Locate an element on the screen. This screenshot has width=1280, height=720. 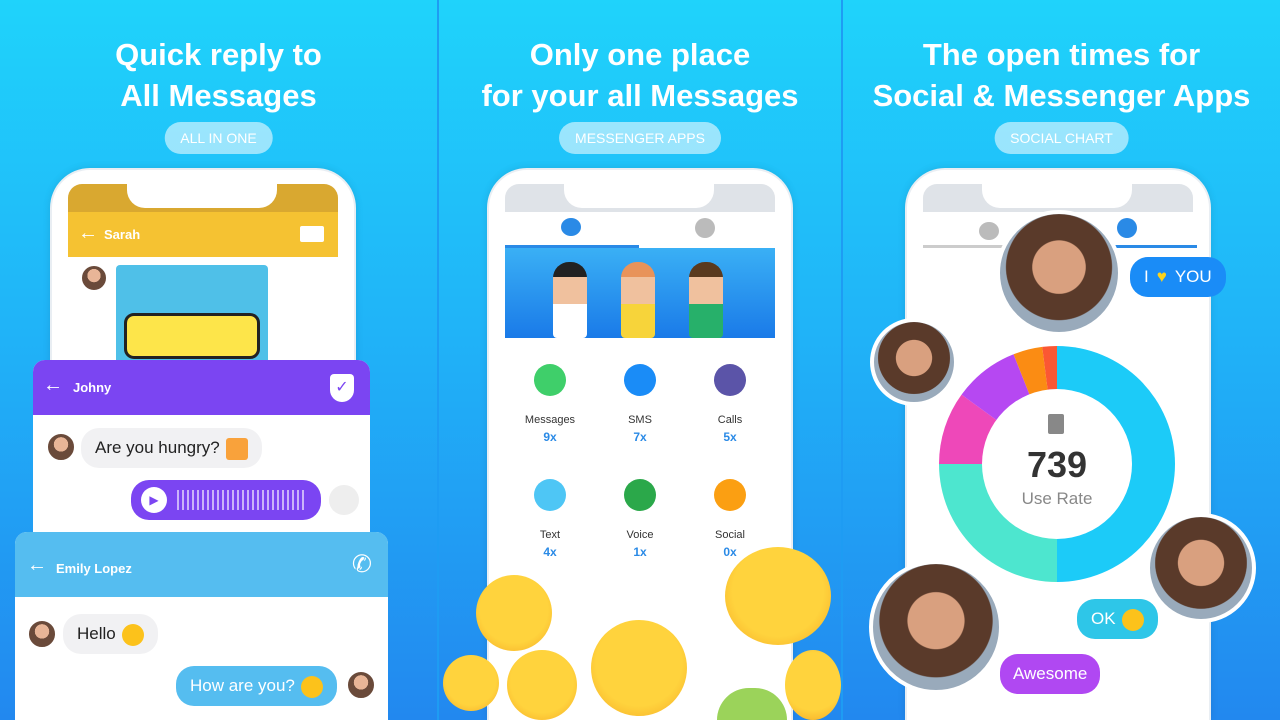
heart-icon: ♥ is located at coordinates (1161, 276).